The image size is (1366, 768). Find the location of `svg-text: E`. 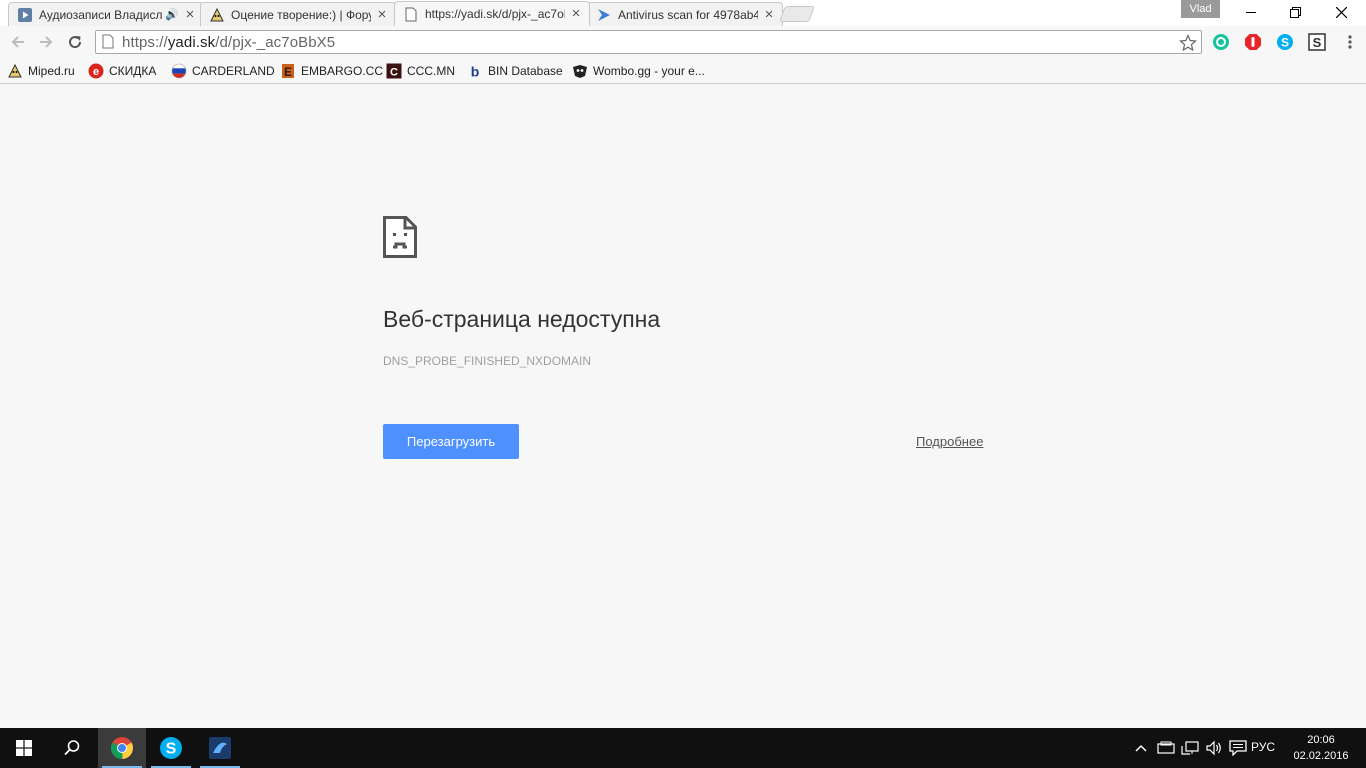

svg-text: E is located at coordinates (288, 72).